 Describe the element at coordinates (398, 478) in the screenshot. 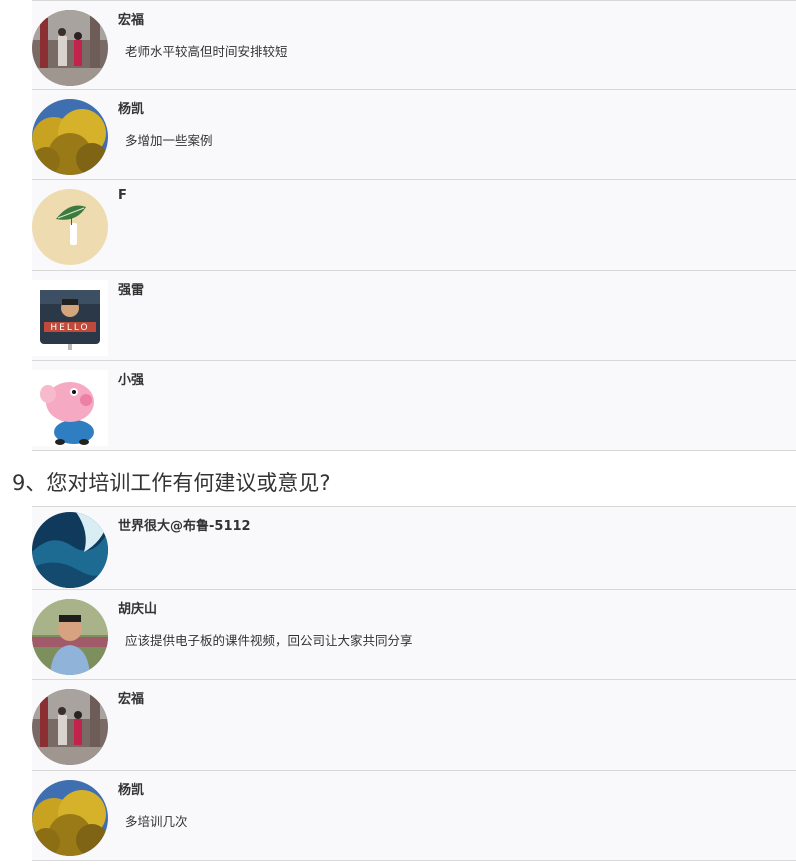

I see `question-heading: 9、您对培训工作有何建议或意见?` at that location.